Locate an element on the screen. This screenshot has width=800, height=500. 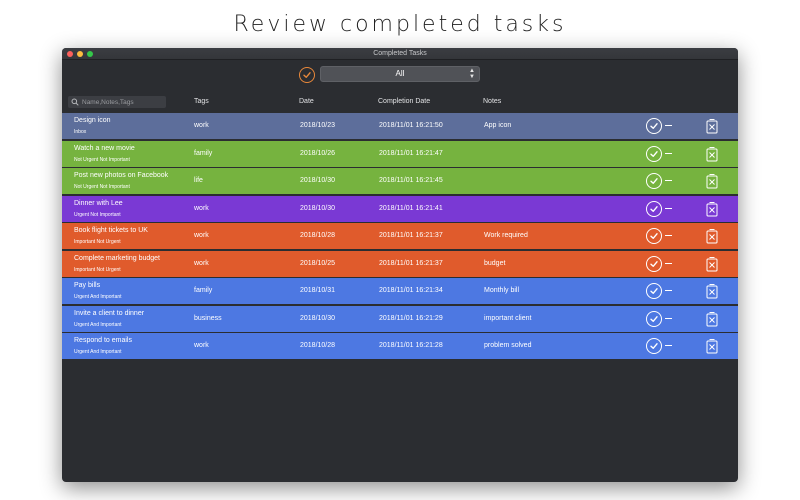
task-title: Post new photos on Facebook is located at coordinates (121, 175).